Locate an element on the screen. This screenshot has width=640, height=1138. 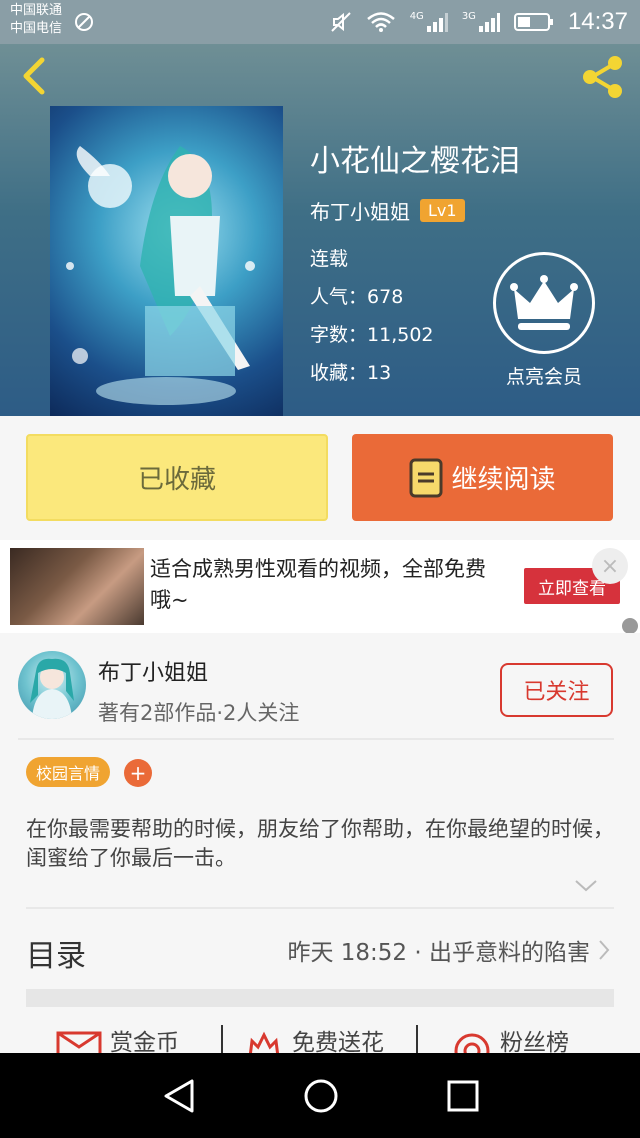
popularity-value: 678 is located at coordinates (385, 297).